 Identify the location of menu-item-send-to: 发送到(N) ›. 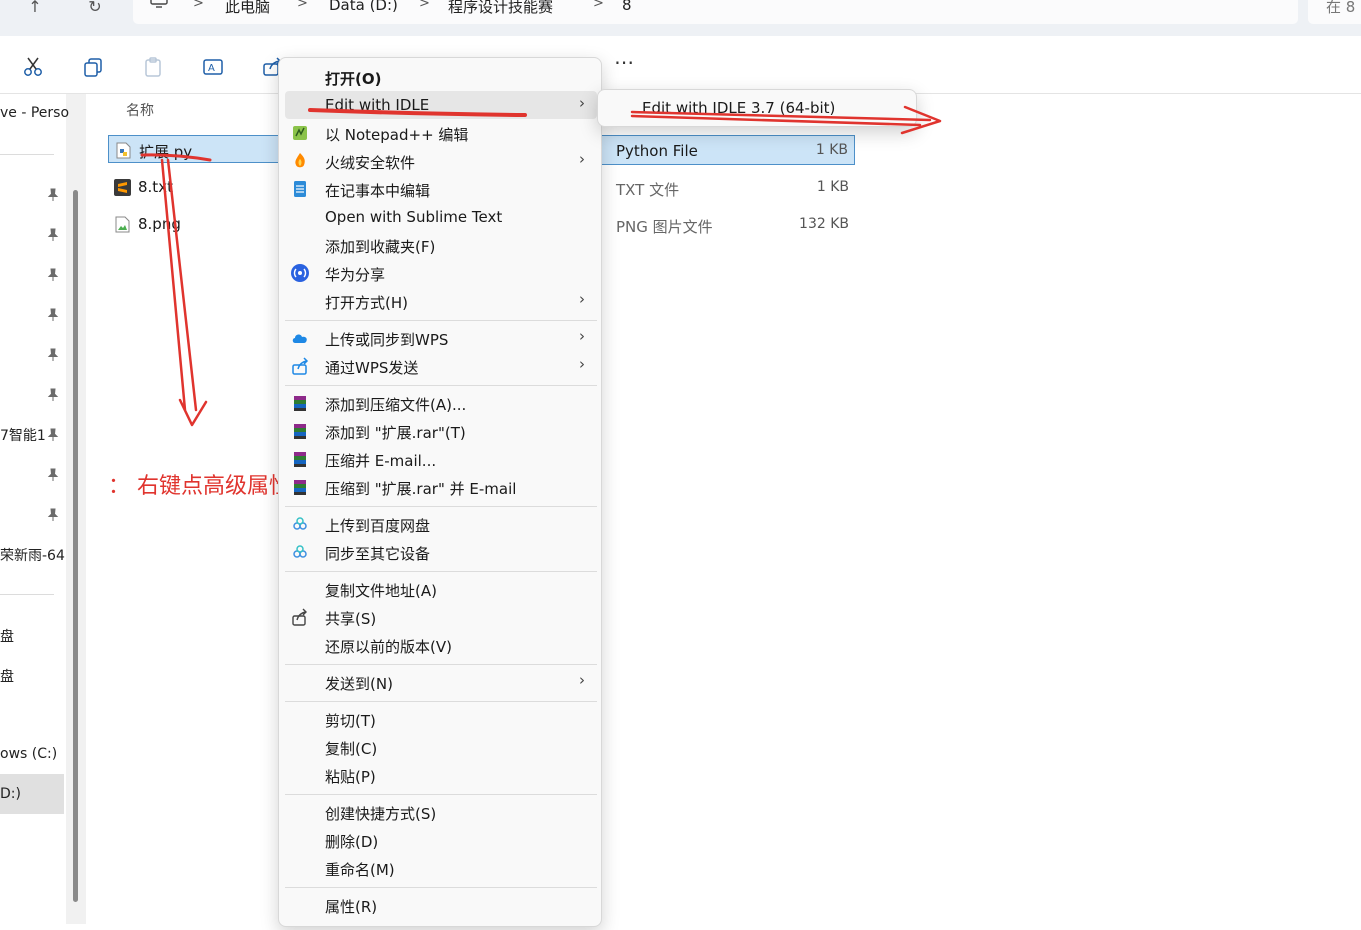
(441, 682).